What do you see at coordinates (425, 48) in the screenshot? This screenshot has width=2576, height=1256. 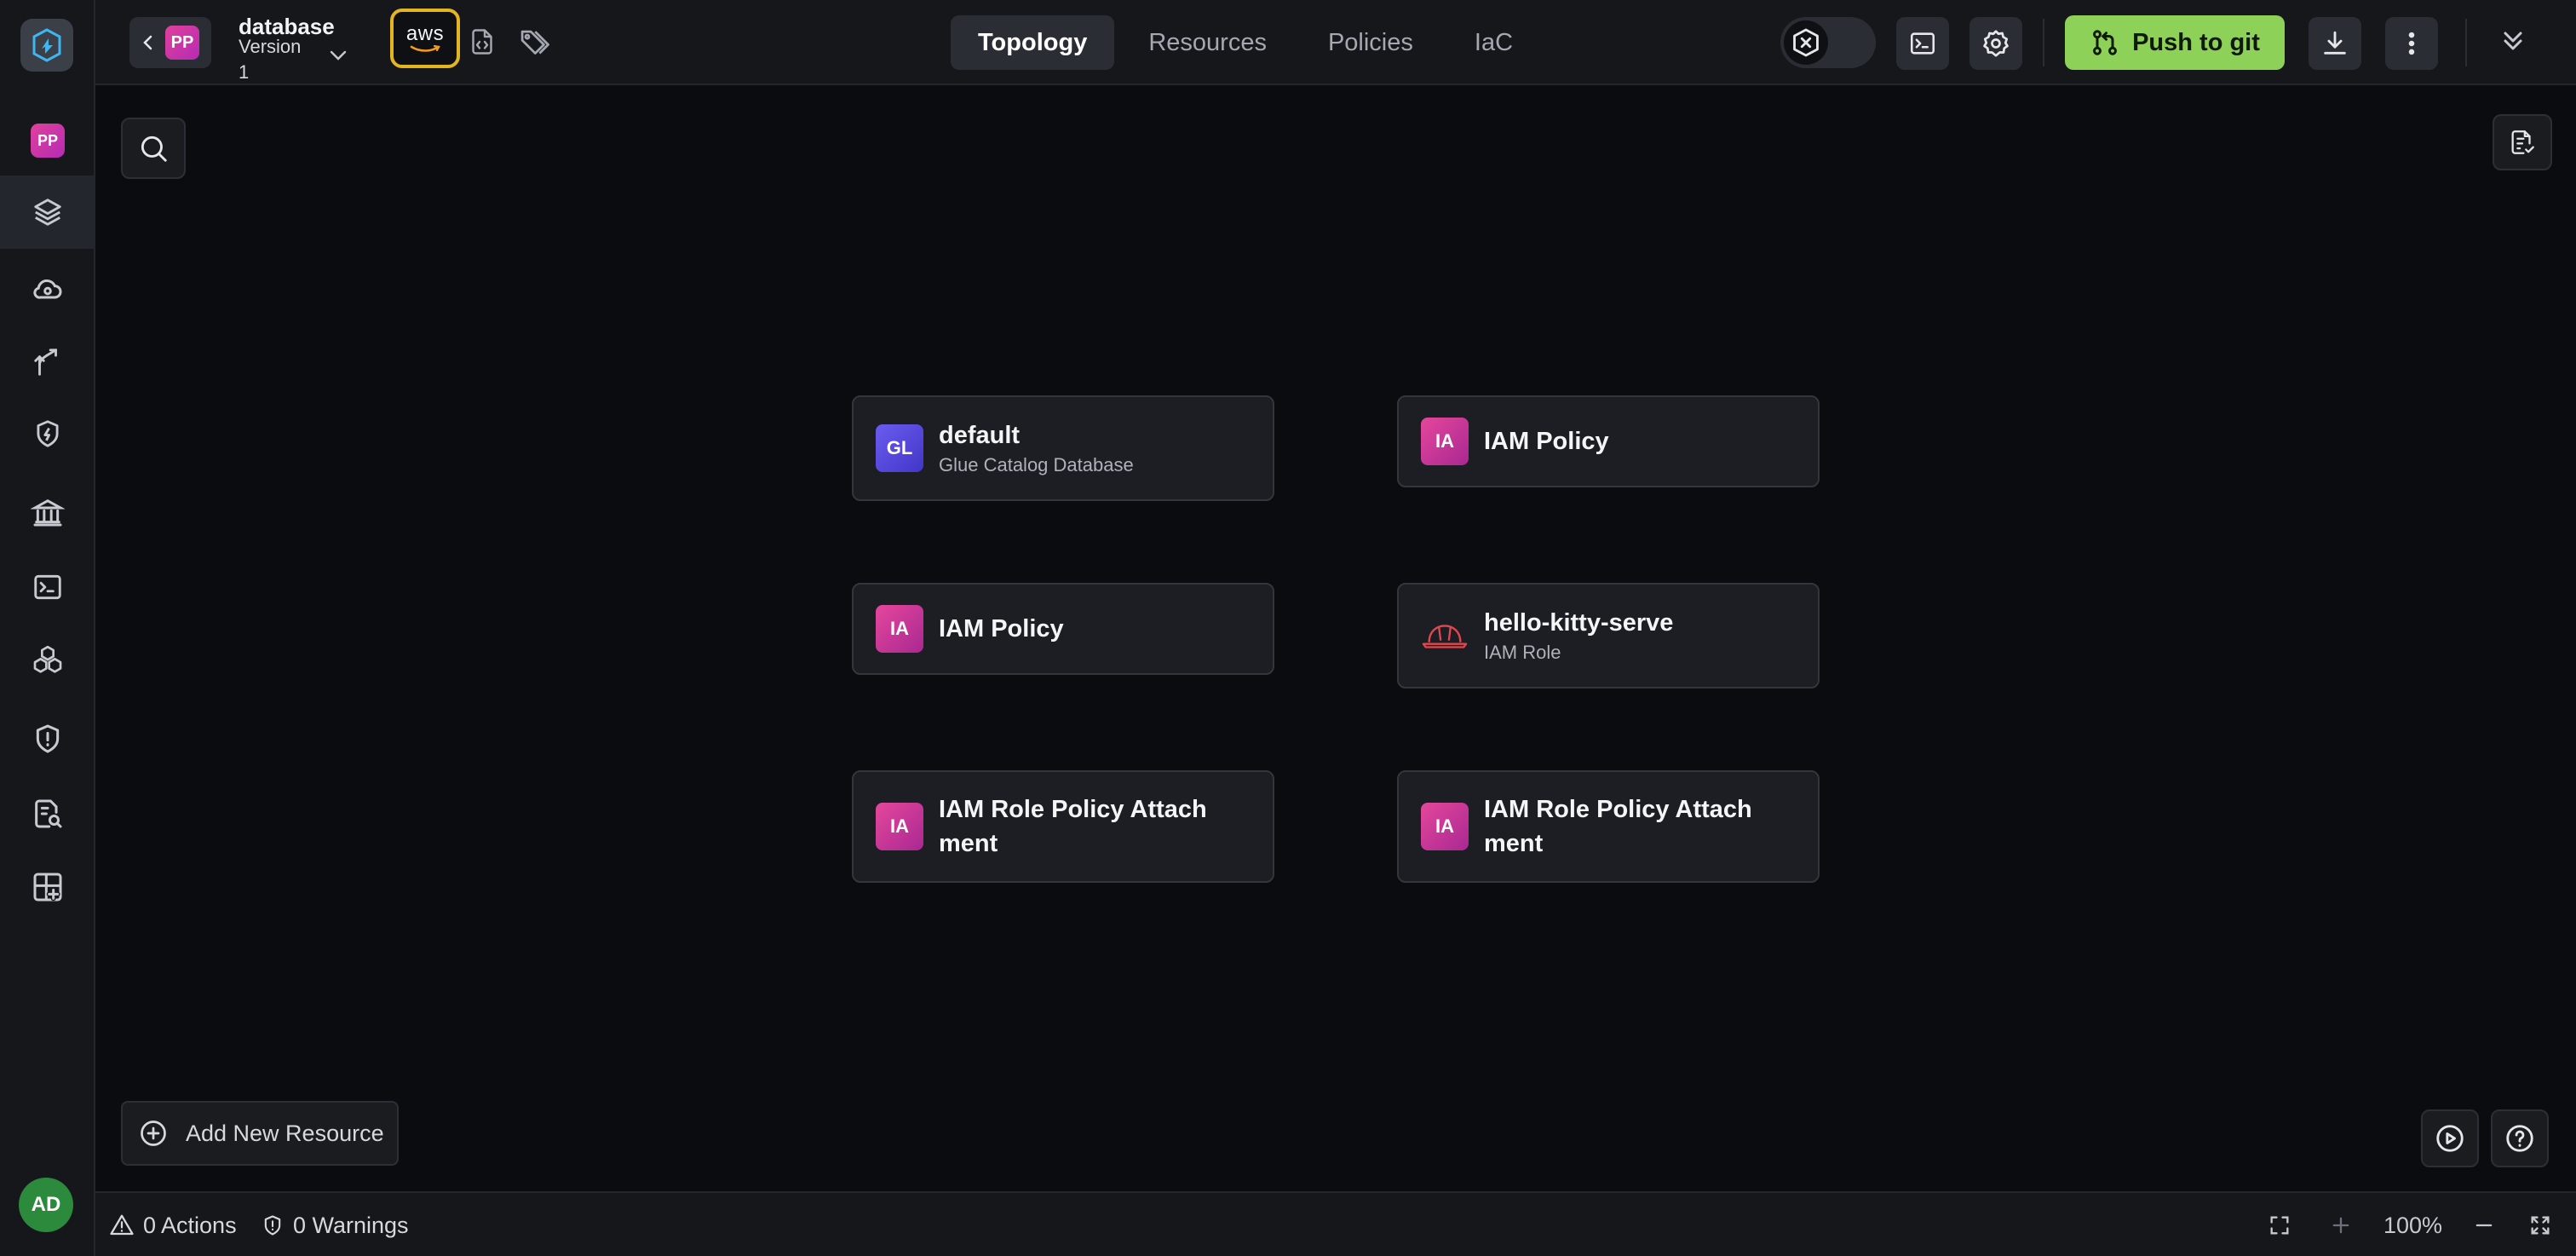 I see `aws-smile-icon` at bounding box center [425, 48].